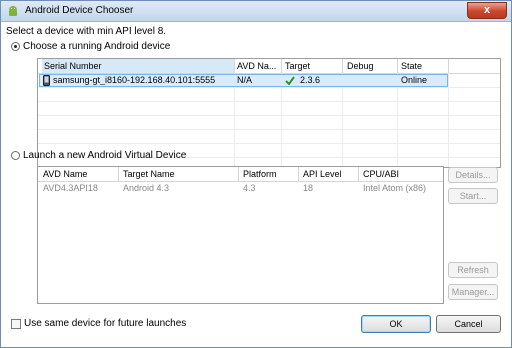  I want to click on device-avd: N/A, so click(245, 80).